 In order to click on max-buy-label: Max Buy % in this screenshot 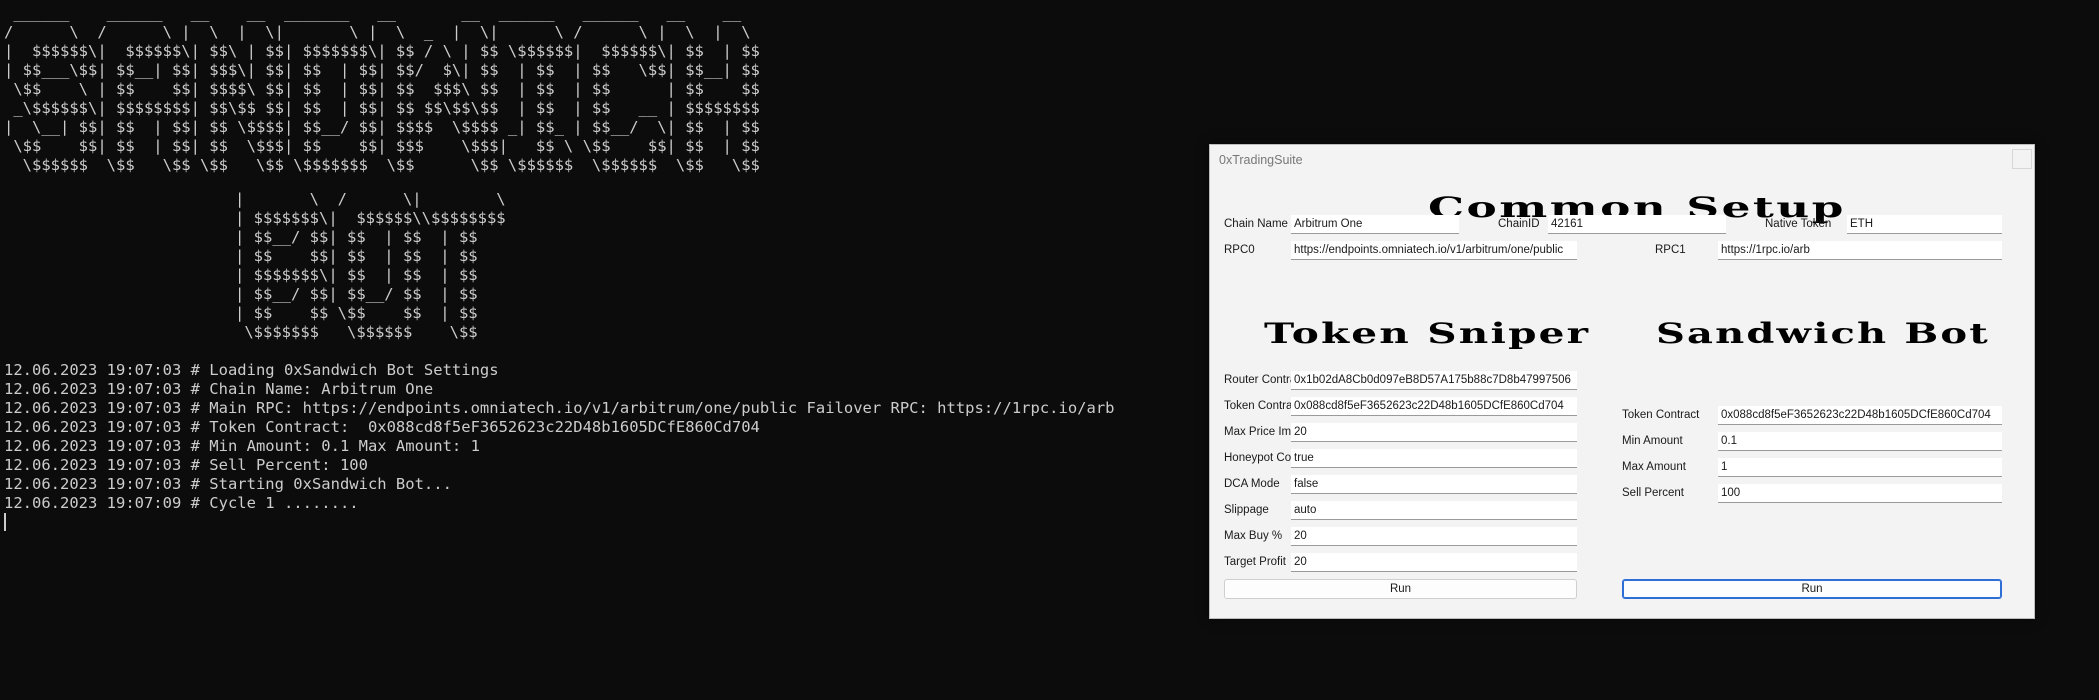, I will do `click(1253, 536)`.